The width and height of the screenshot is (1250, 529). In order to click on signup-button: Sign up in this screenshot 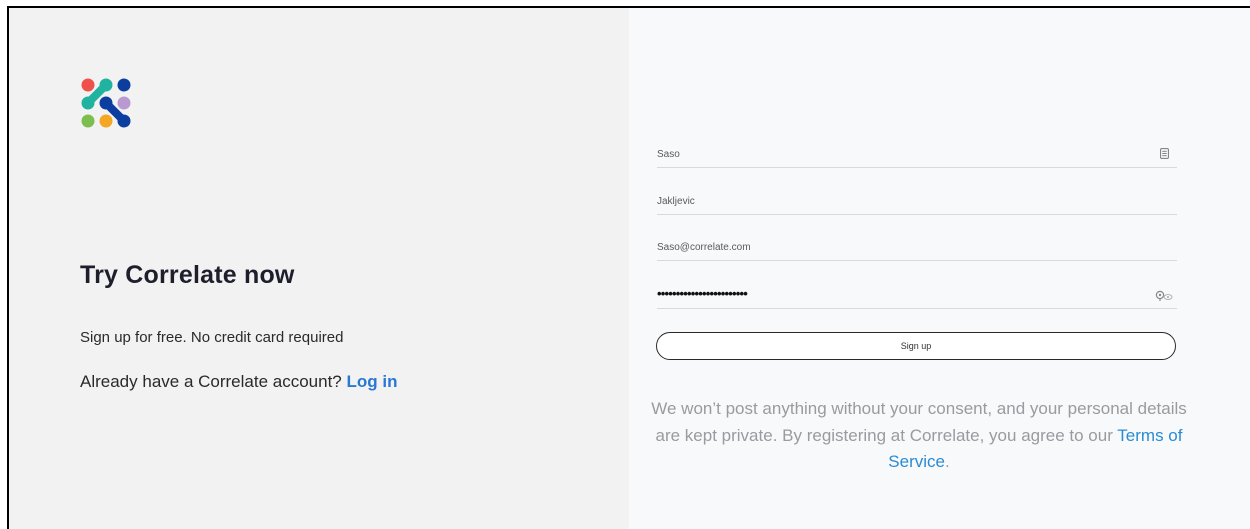, I will do `click(916, 346)`.